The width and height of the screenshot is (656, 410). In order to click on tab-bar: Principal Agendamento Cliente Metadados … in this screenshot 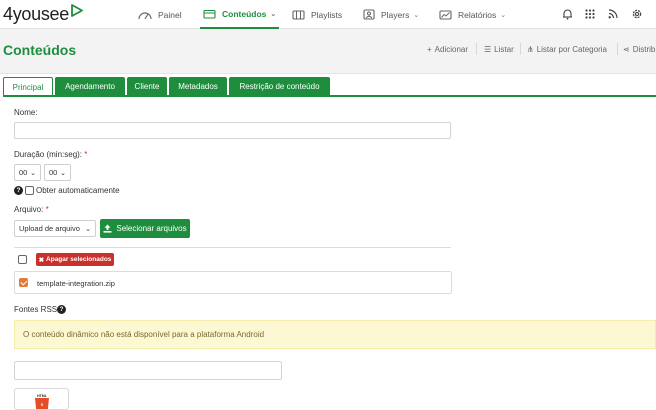, I will do `click(329, 86)`.